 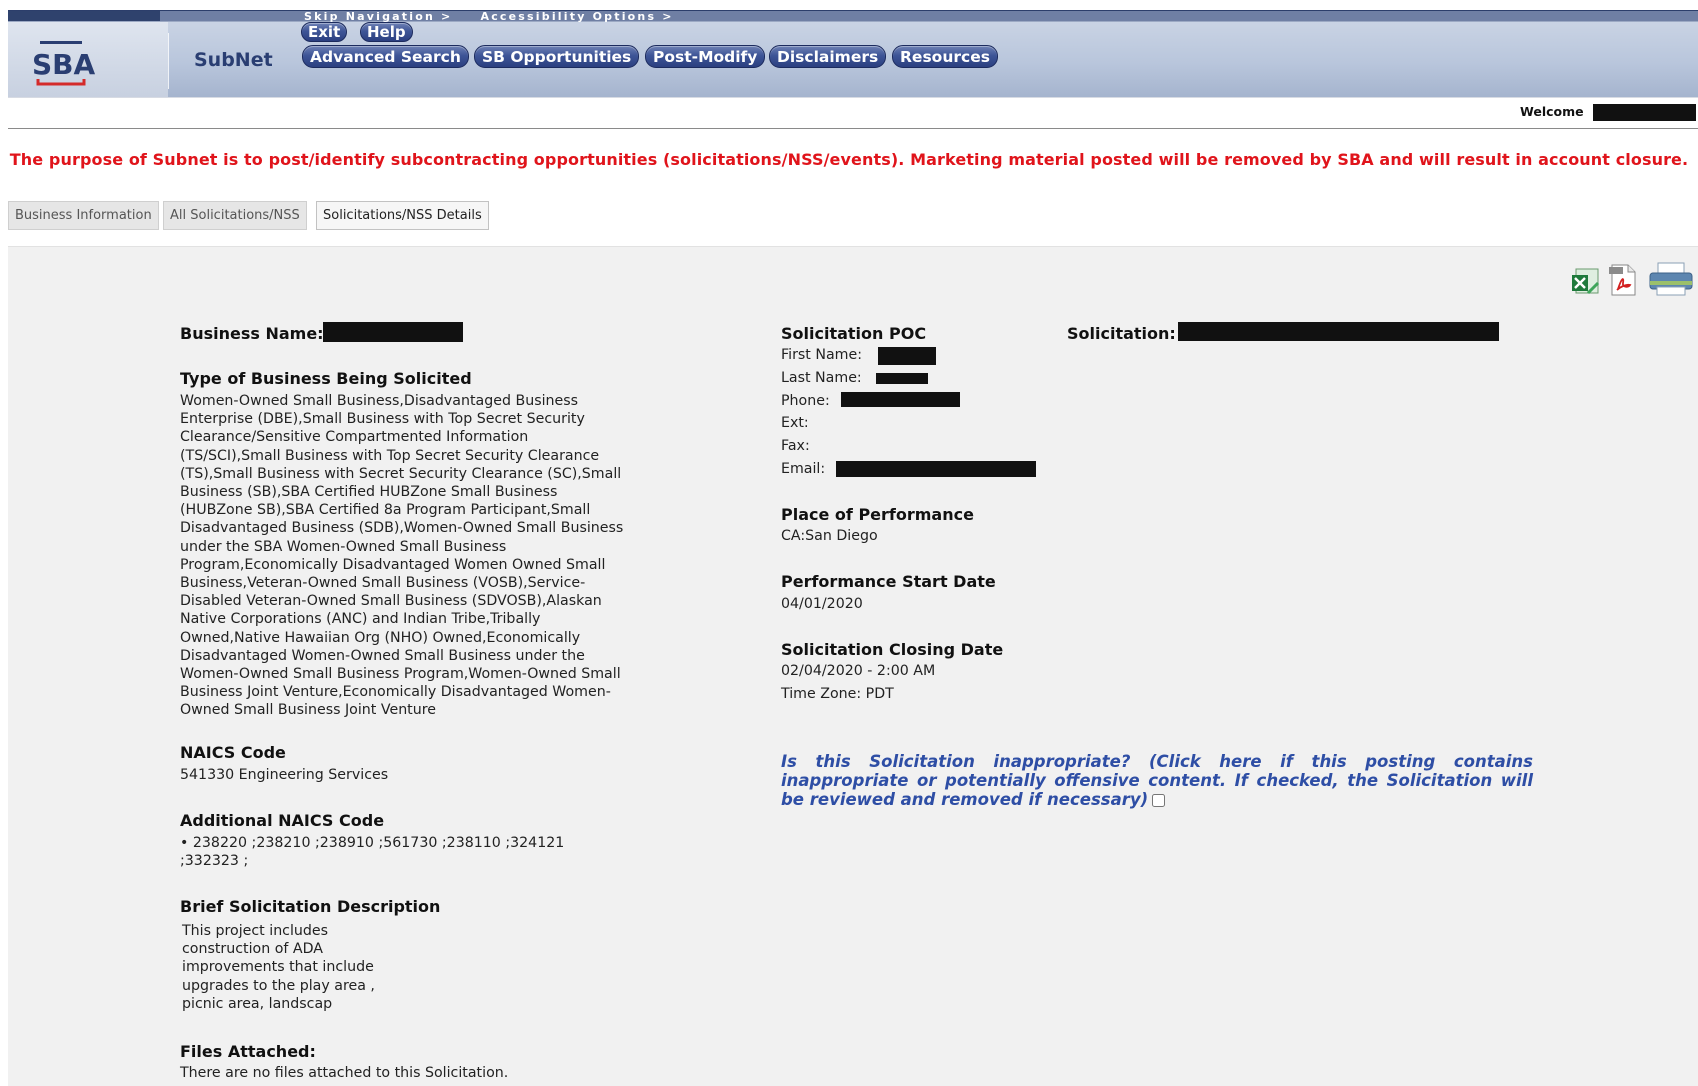 I want to click on performance-start-heading: Performance Start Date, so click(x=888, y=581).